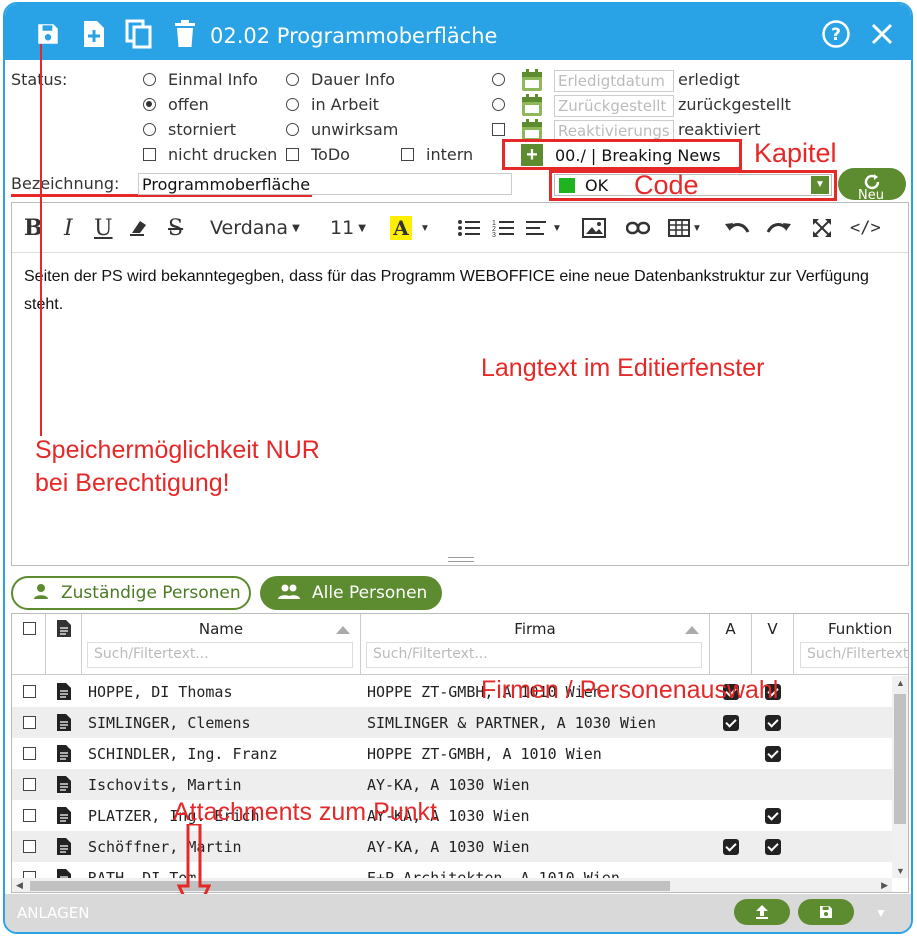  I want to click on tab-alle-personen: Alle Personen, so click(351, 593).